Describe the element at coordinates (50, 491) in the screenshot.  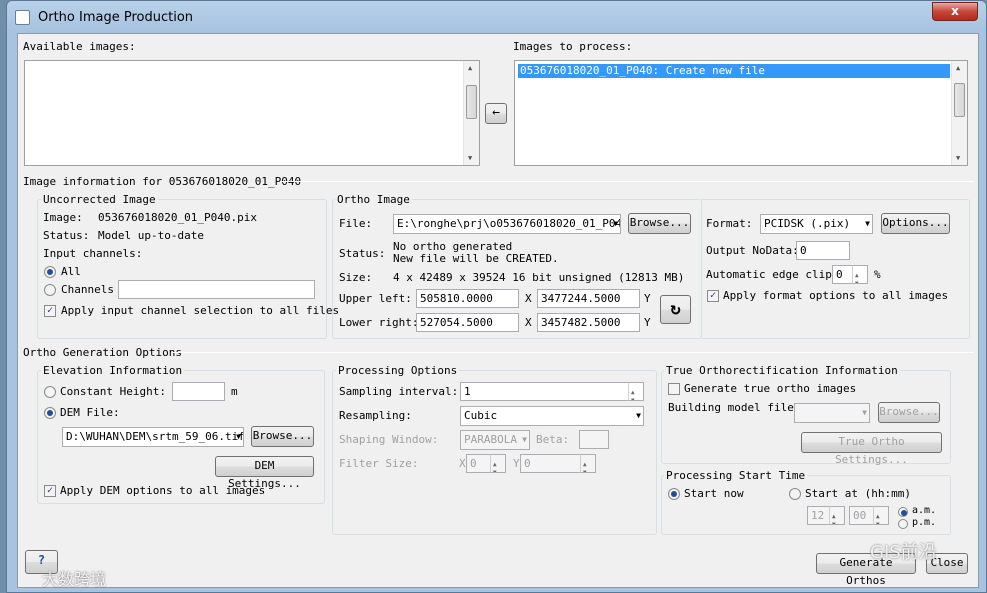
I see `apply-dem-checkbox: ✓` at that location.